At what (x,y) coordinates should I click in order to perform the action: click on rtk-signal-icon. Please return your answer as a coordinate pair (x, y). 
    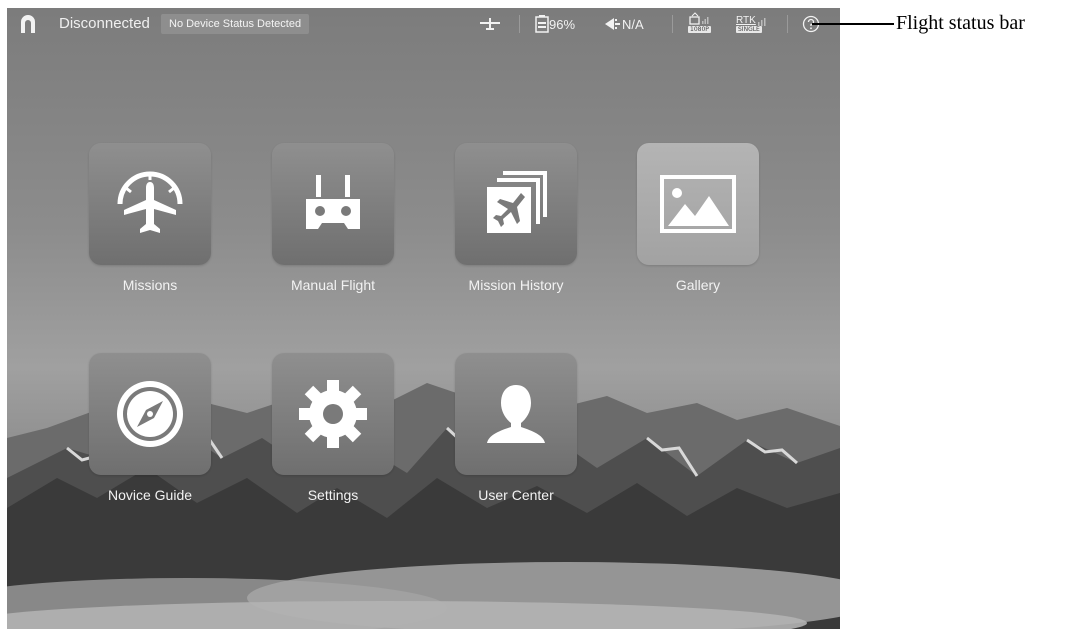
    Looking at the image, I should click on (761, 22).